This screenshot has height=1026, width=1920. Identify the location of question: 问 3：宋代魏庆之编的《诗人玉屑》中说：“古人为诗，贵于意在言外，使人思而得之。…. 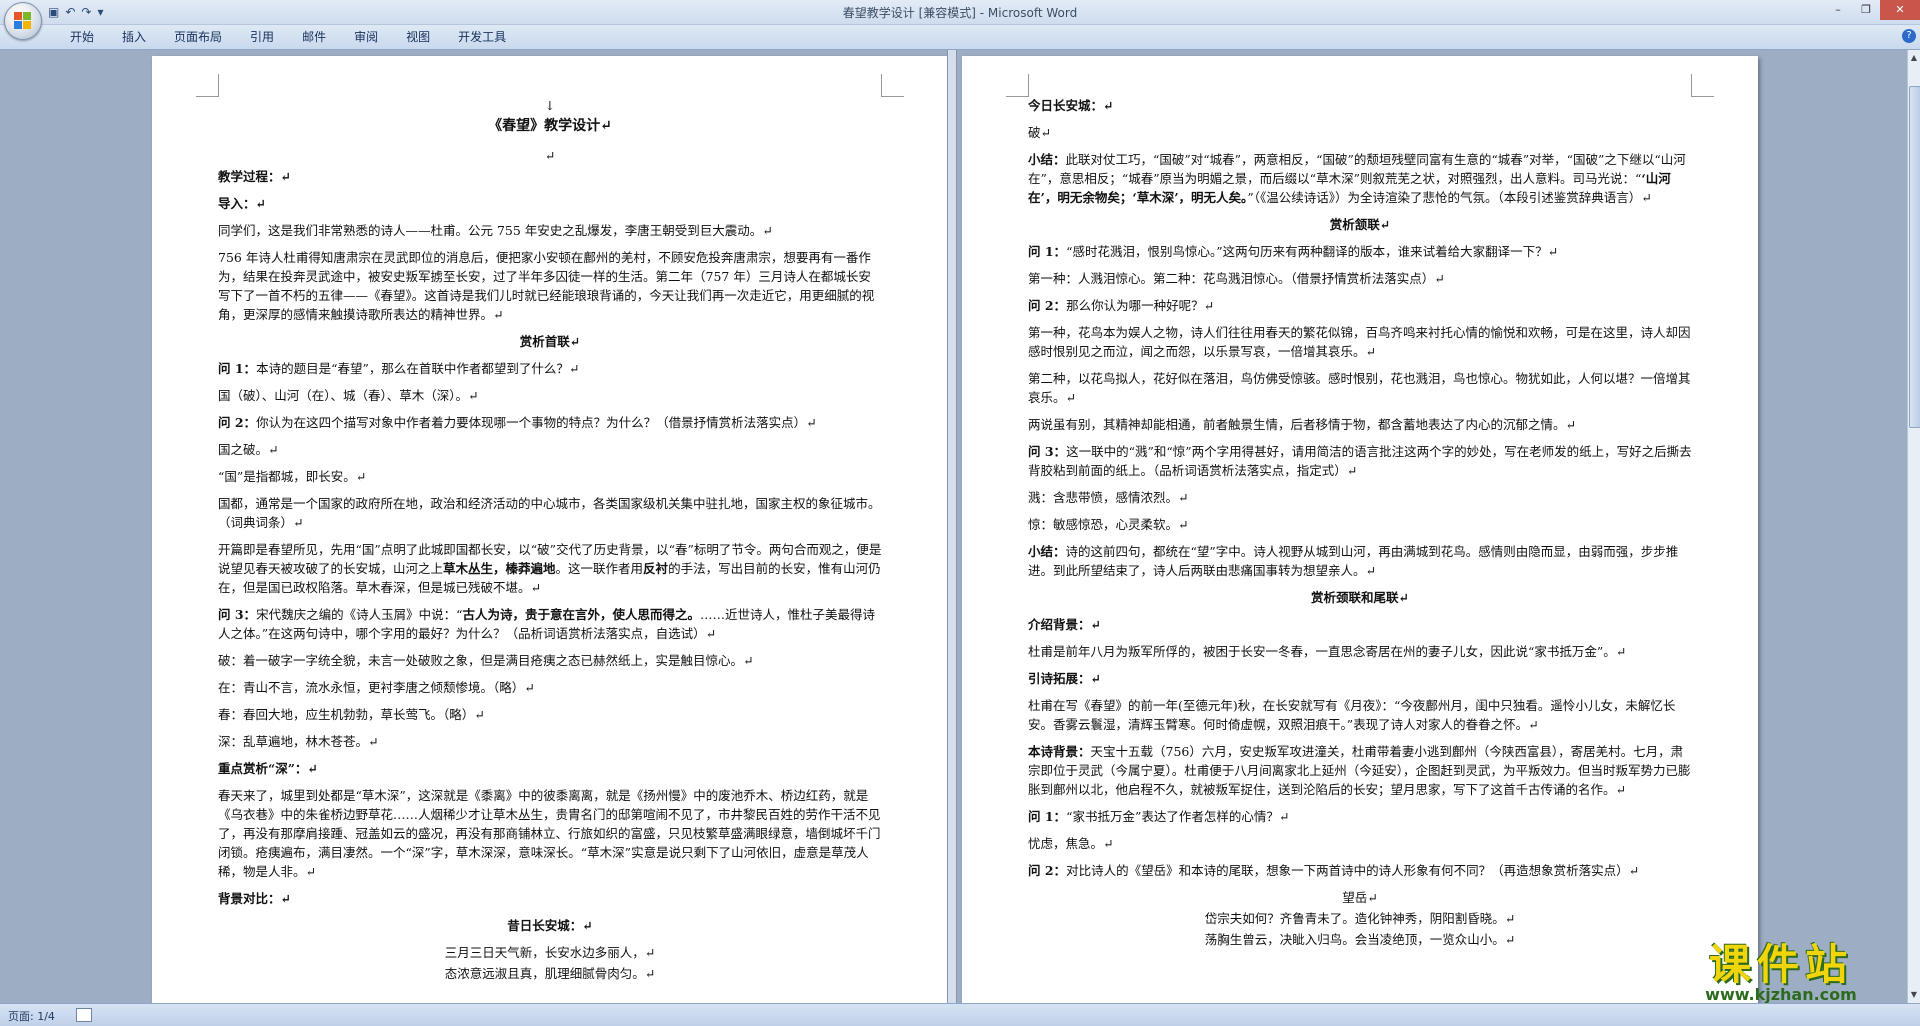
(546, 624).